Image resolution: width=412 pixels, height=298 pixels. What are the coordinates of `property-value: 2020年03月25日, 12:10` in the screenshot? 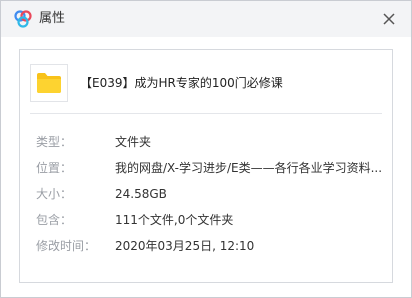 It's located at (185, 246).